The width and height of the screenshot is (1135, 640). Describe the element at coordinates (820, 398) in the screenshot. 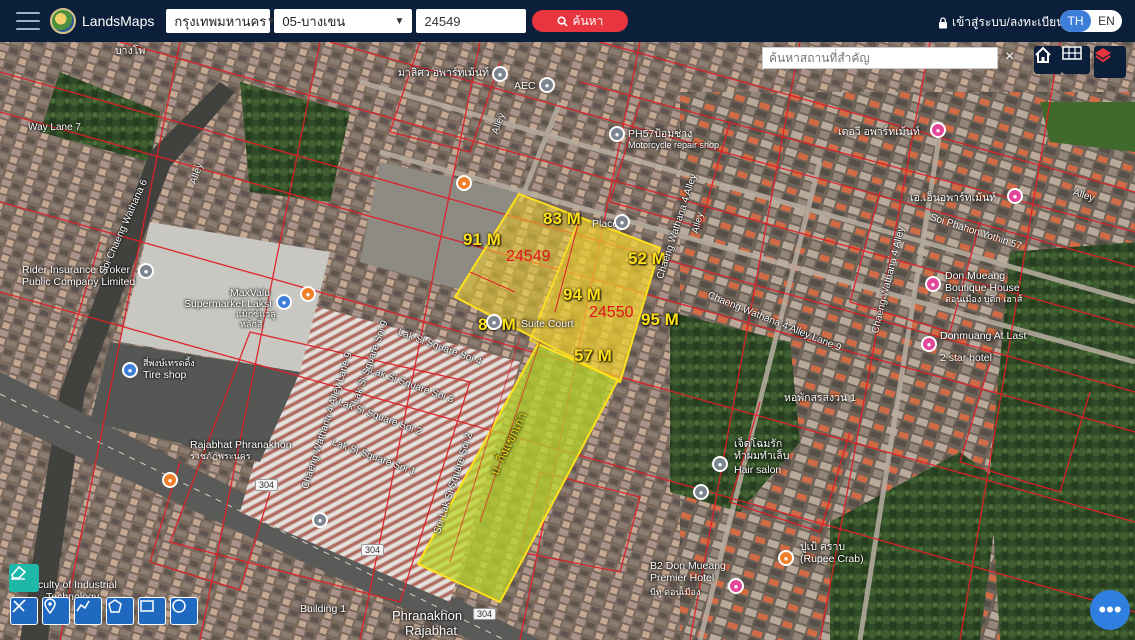

I see `place-label: หอพักสรสงวน 1` at that location.